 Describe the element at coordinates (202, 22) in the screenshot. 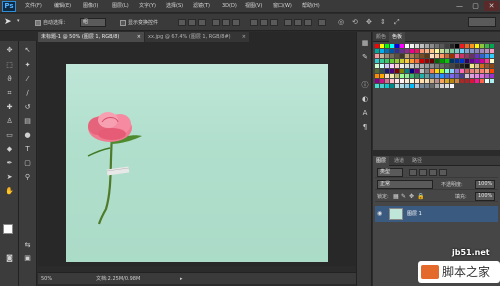

I see `align-bottom-icon` at that location.